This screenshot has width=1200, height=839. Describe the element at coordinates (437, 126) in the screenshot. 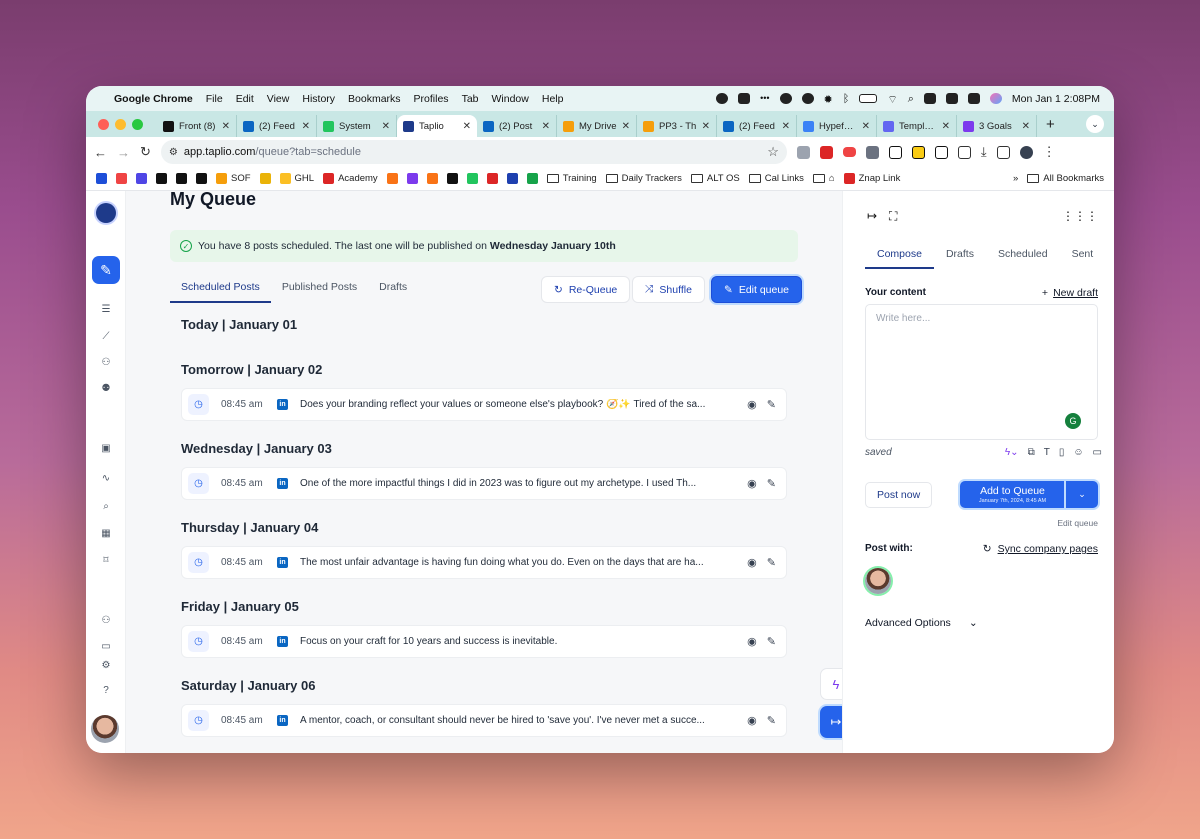

I see `browser-tab: Taplio ✕` at that location.